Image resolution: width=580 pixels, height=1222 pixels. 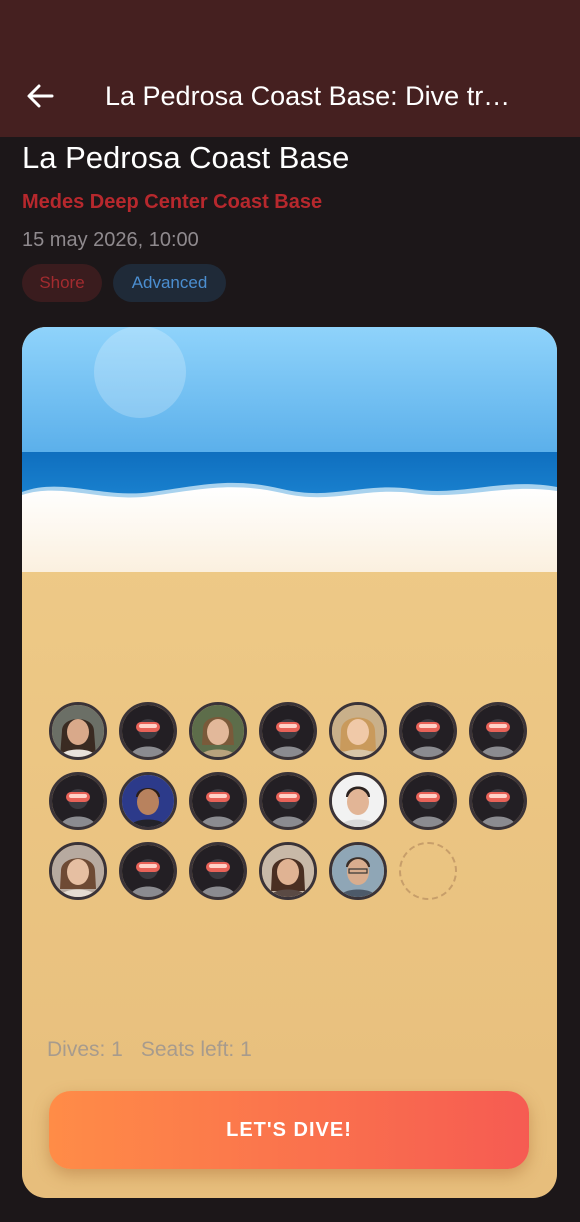 I want to click on tag-shore: Shore, so click(x=62, y=283).